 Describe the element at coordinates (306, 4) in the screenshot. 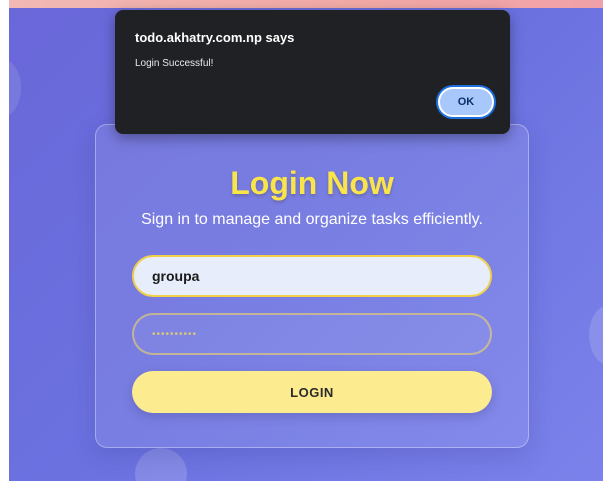

I see `top-strip` at that location.